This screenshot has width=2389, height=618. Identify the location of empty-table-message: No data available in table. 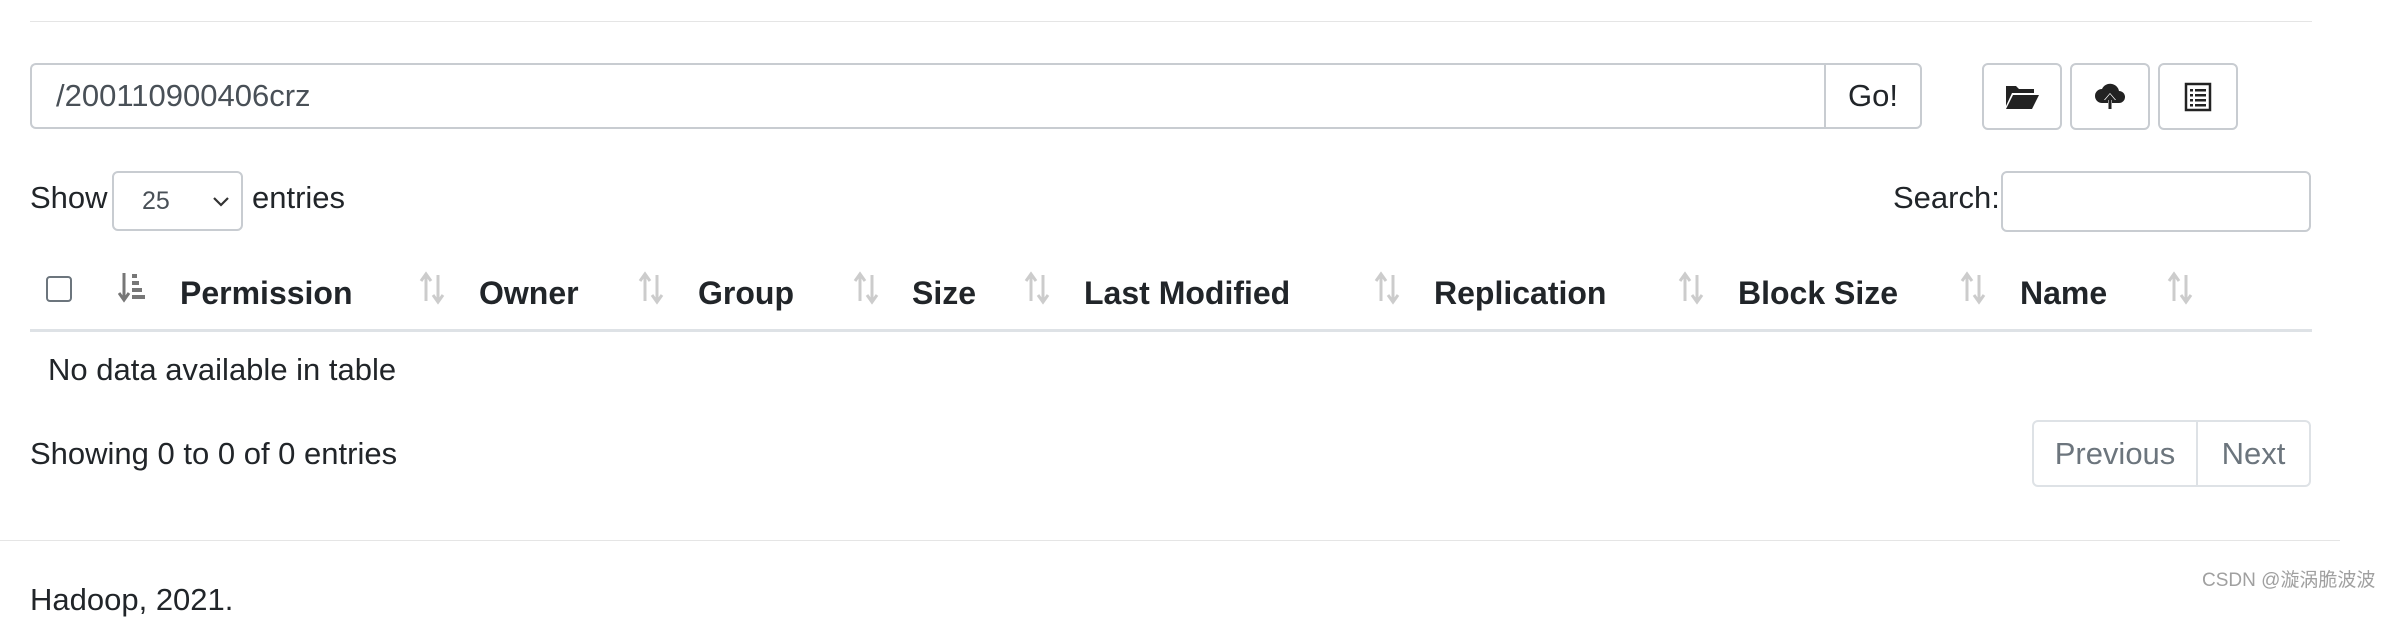
(222, 369).